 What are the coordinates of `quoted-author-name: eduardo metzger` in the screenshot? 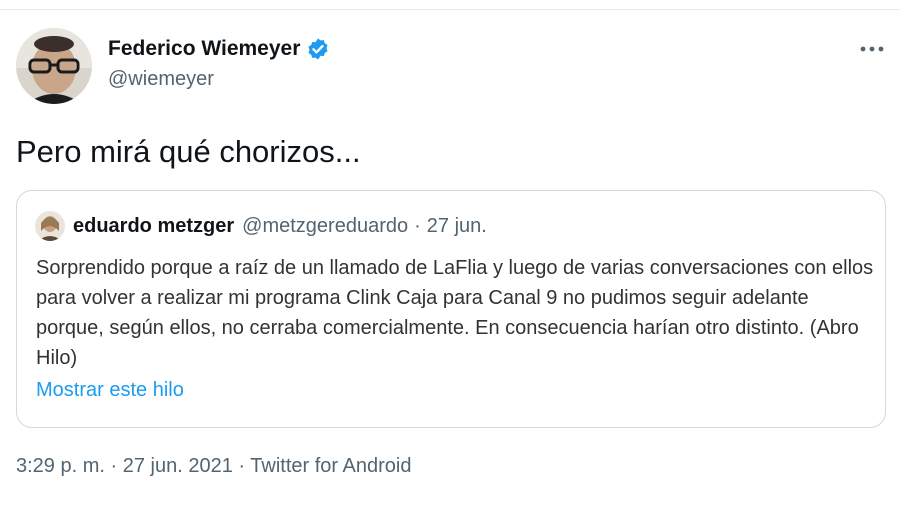 It's located at (153, 226).